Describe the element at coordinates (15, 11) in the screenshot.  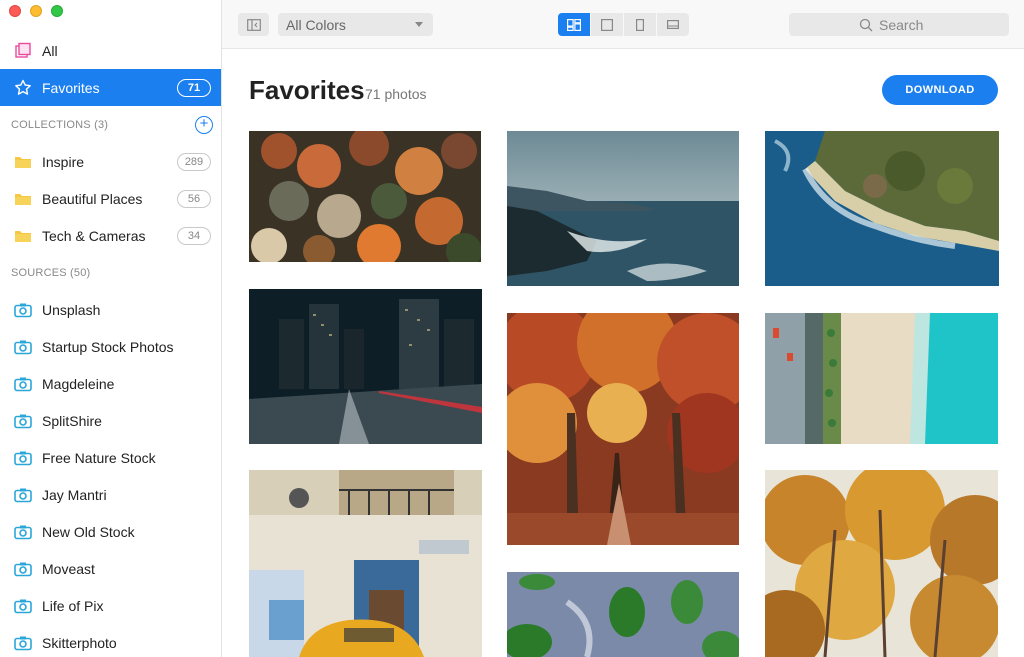
I see `close-window-button` at that location.